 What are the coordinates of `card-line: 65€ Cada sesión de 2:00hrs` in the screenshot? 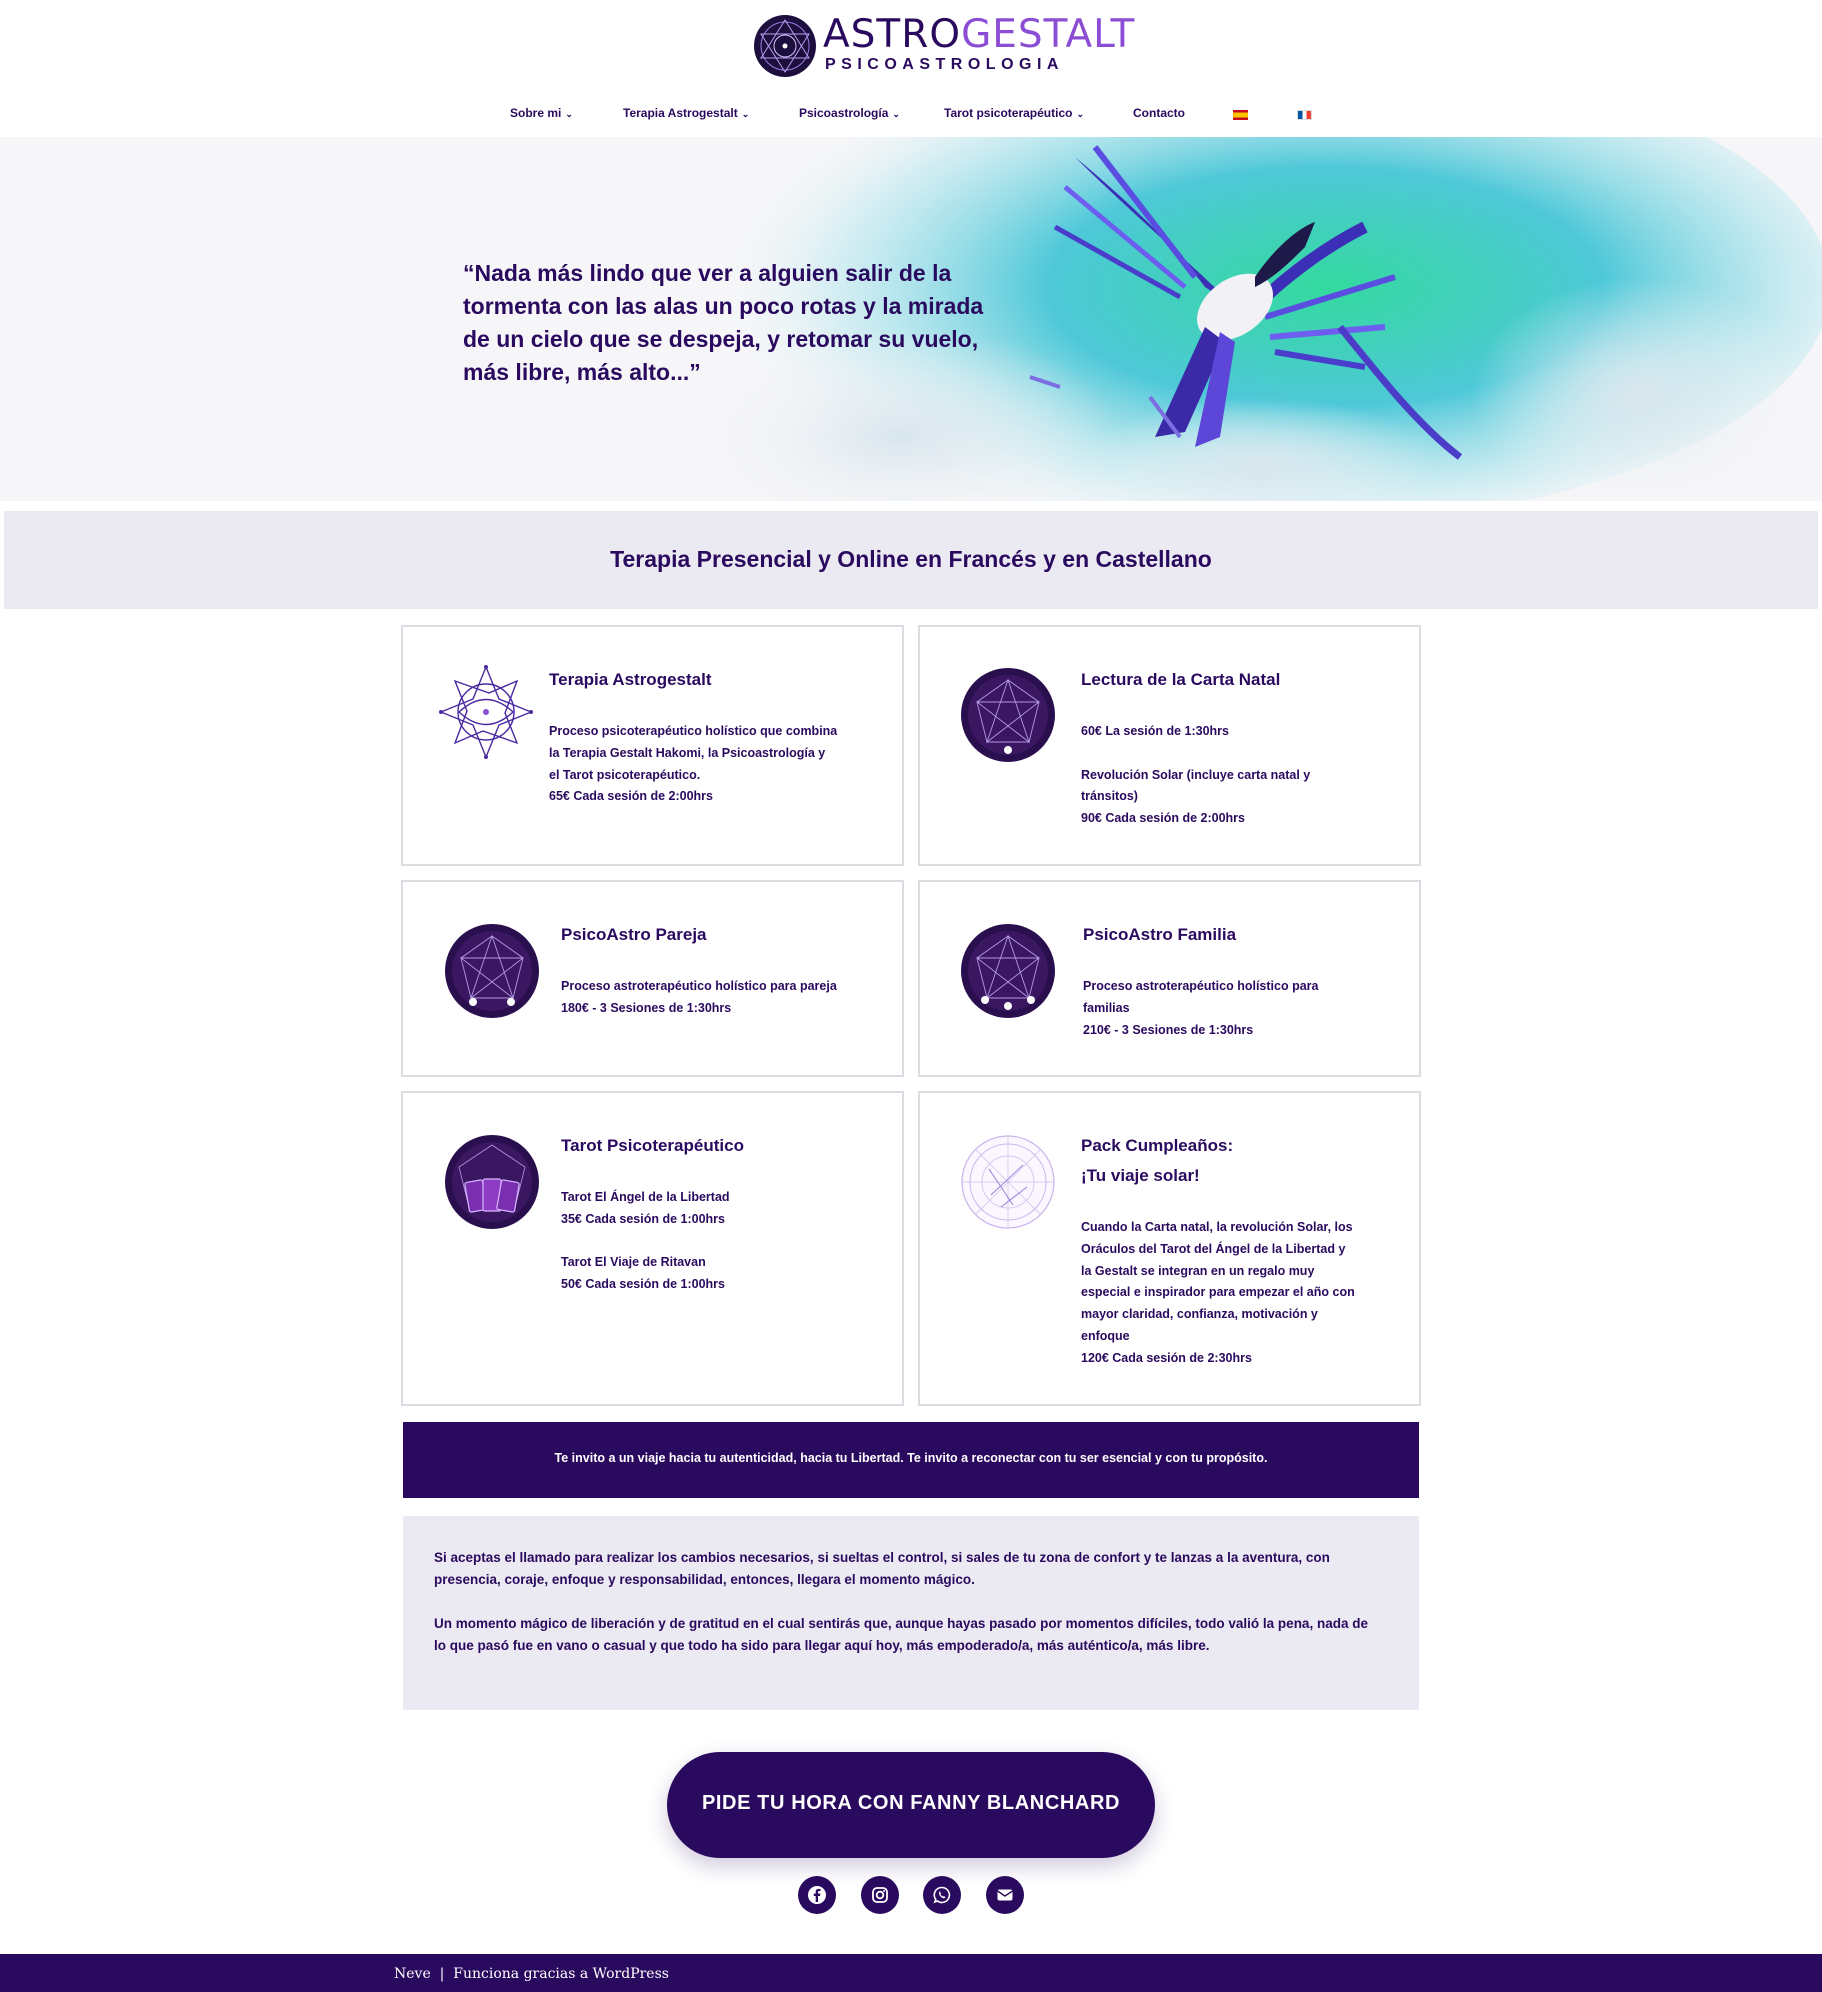 It's located at (631, 796).